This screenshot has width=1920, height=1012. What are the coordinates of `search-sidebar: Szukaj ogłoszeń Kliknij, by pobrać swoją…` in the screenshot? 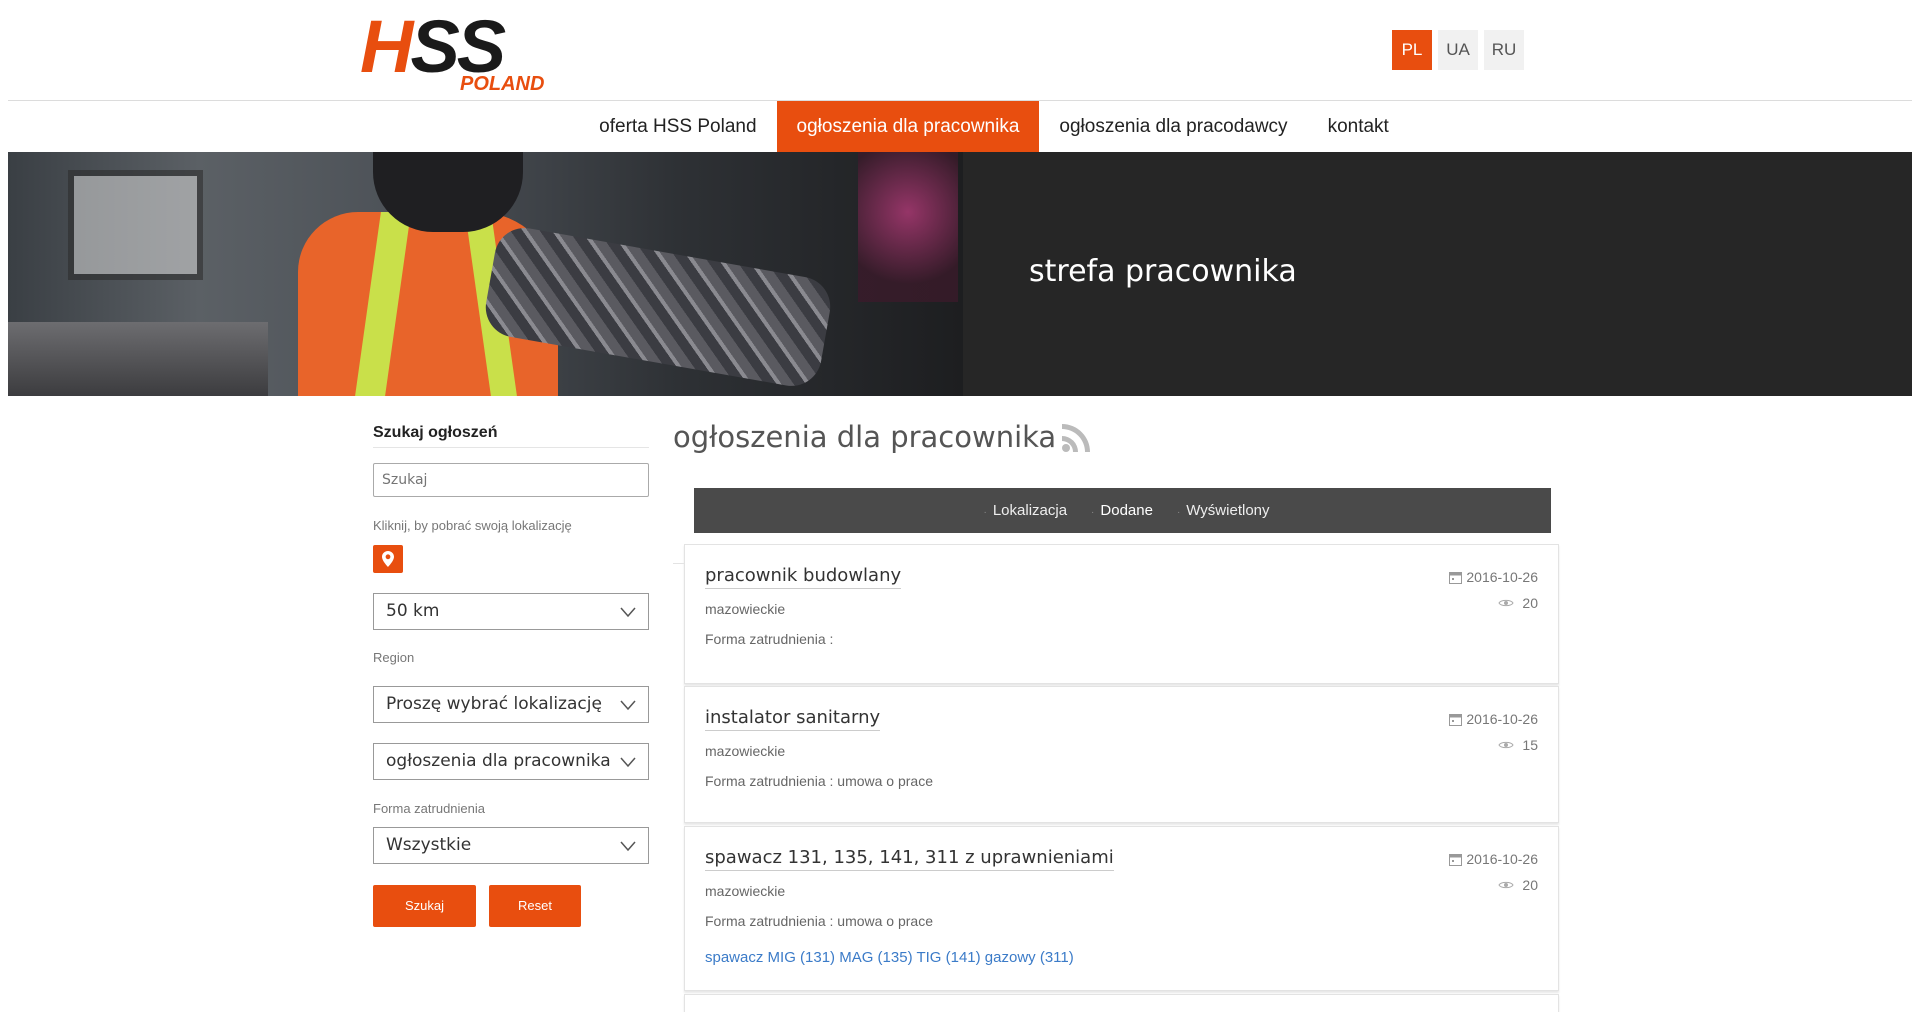 It's located at (511, 675).